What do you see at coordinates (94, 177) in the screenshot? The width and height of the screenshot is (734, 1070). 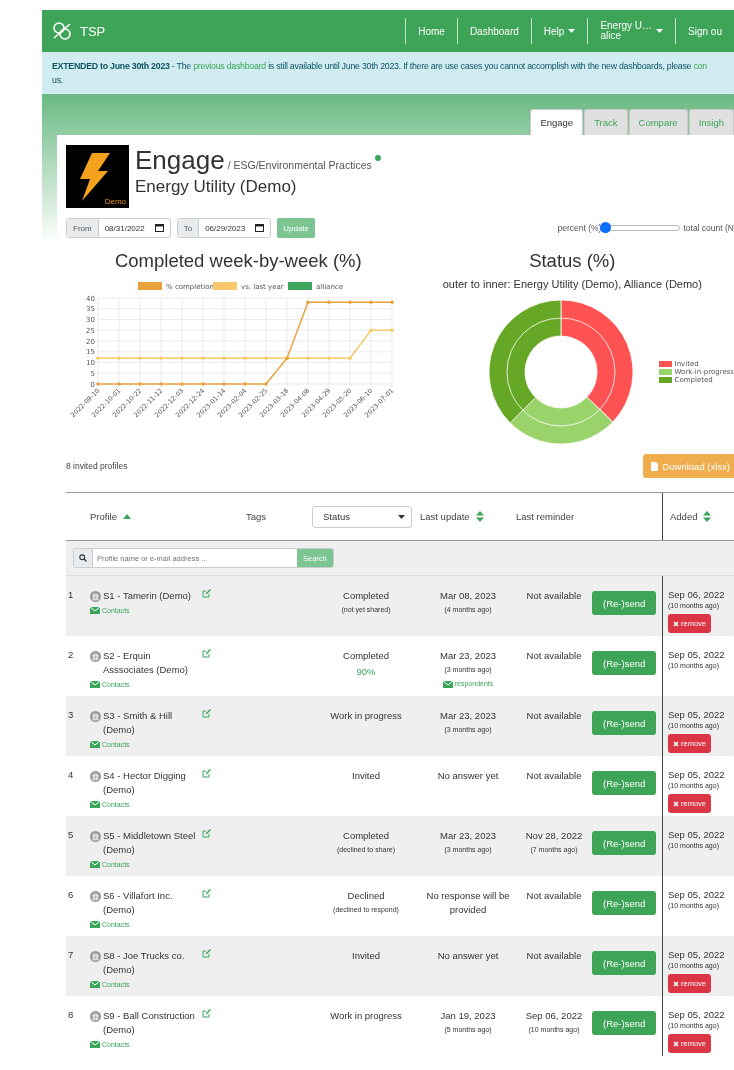 I see `lightning-icon` at bounding box center [94, 177].